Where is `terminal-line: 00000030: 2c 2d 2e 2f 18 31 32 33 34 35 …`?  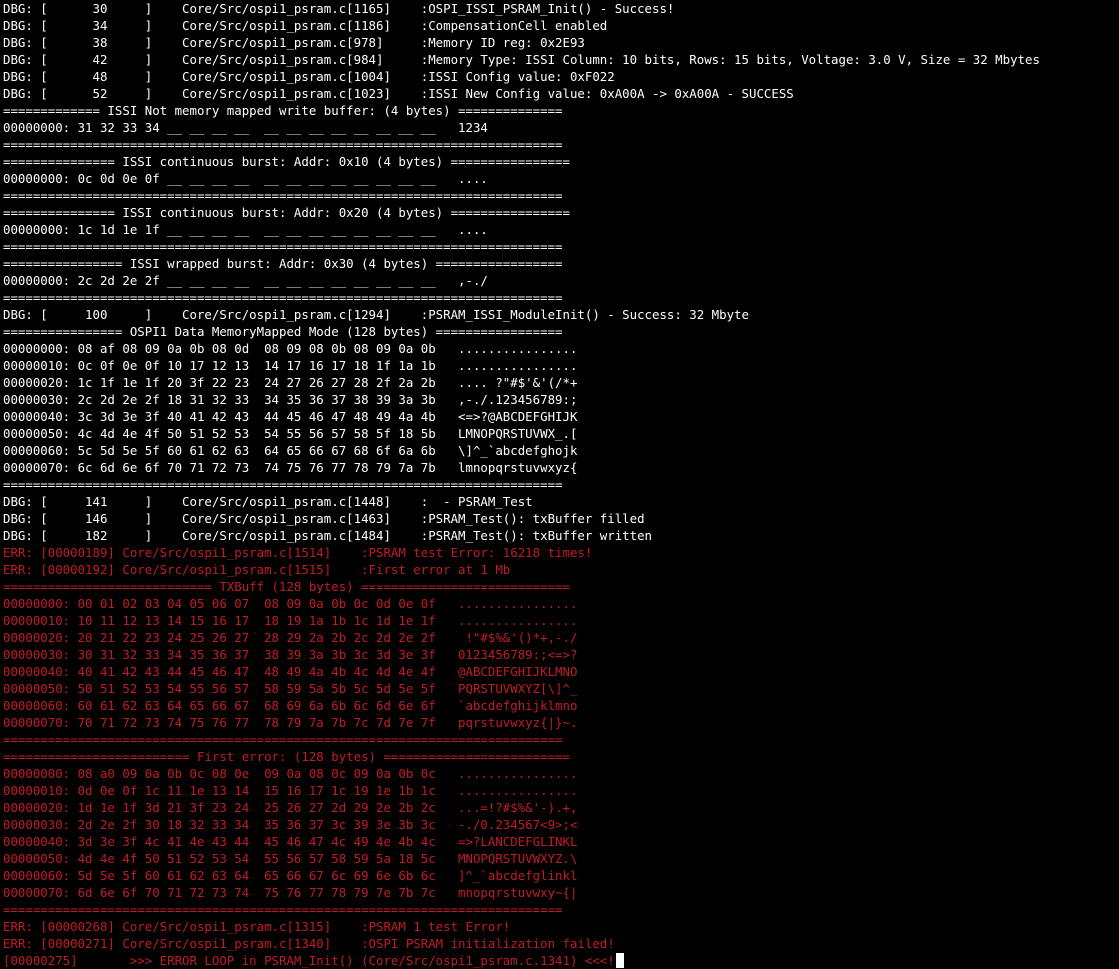 terminal-line: 00000030: 2c 2d 2e 2f 18 31 32 33 34 35 … is located at coordinates (561, 399).